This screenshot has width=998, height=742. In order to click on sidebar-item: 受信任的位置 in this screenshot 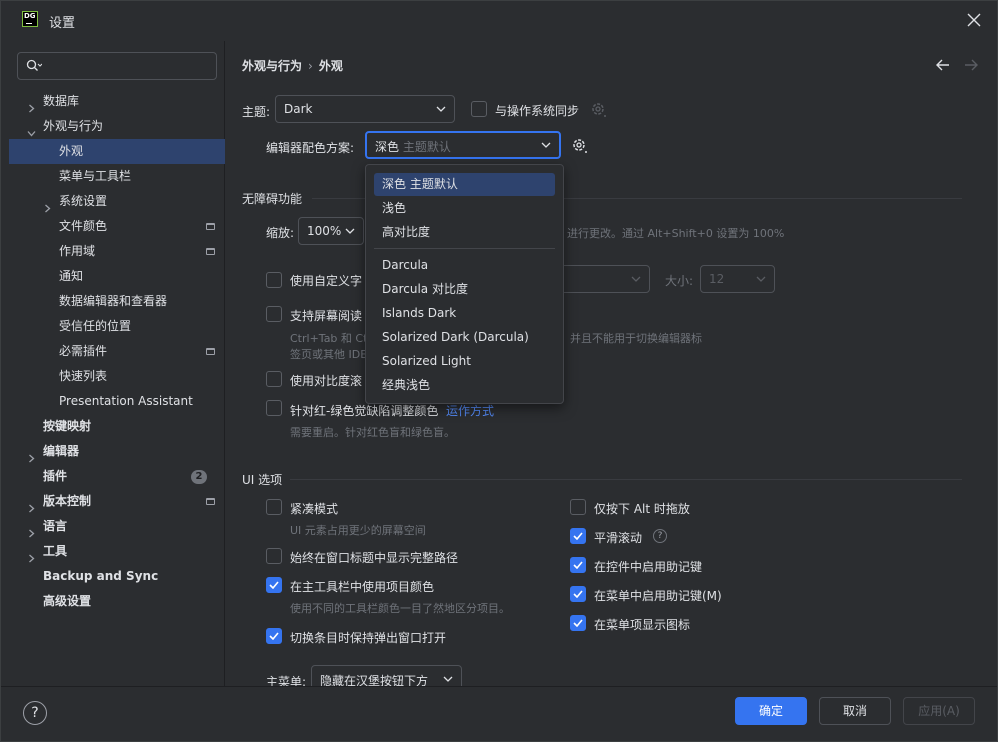, I will do `click(117, 326)`.